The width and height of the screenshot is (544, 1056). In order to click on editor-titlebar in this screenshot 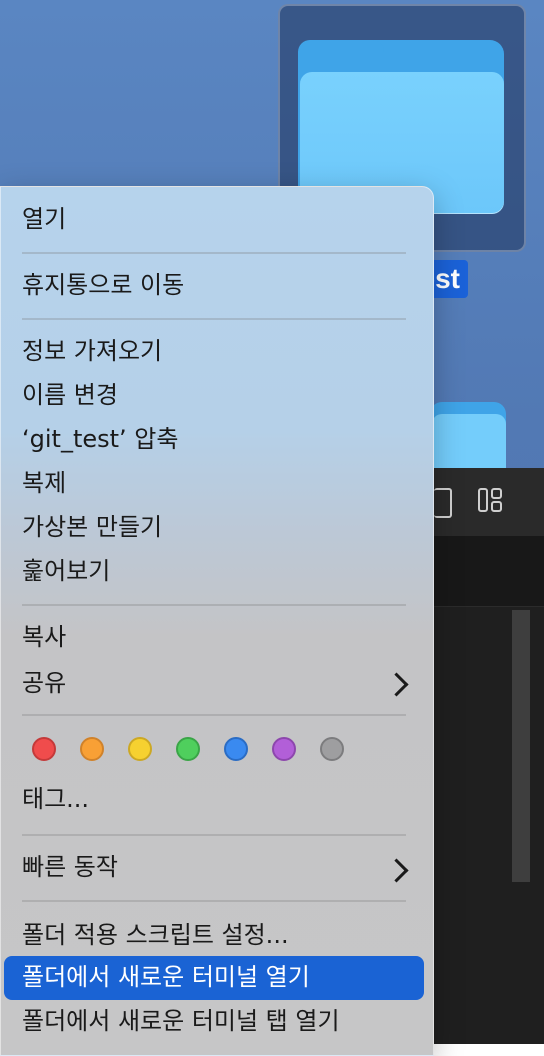, I will do `click(482, 502)`.